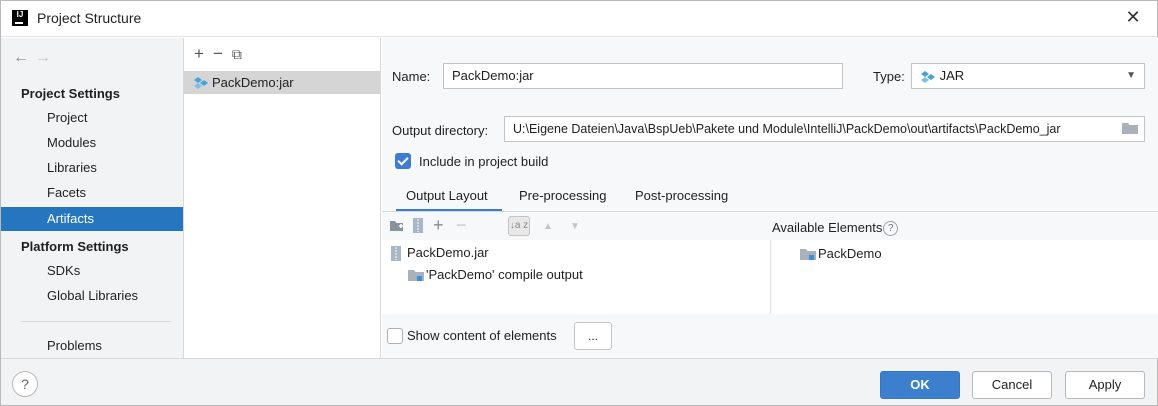 The width and height of the screenshot is (1158, 406). Describe the element at coordinates (928, 76) in the screenshot. I see `jar-icon` at that location.